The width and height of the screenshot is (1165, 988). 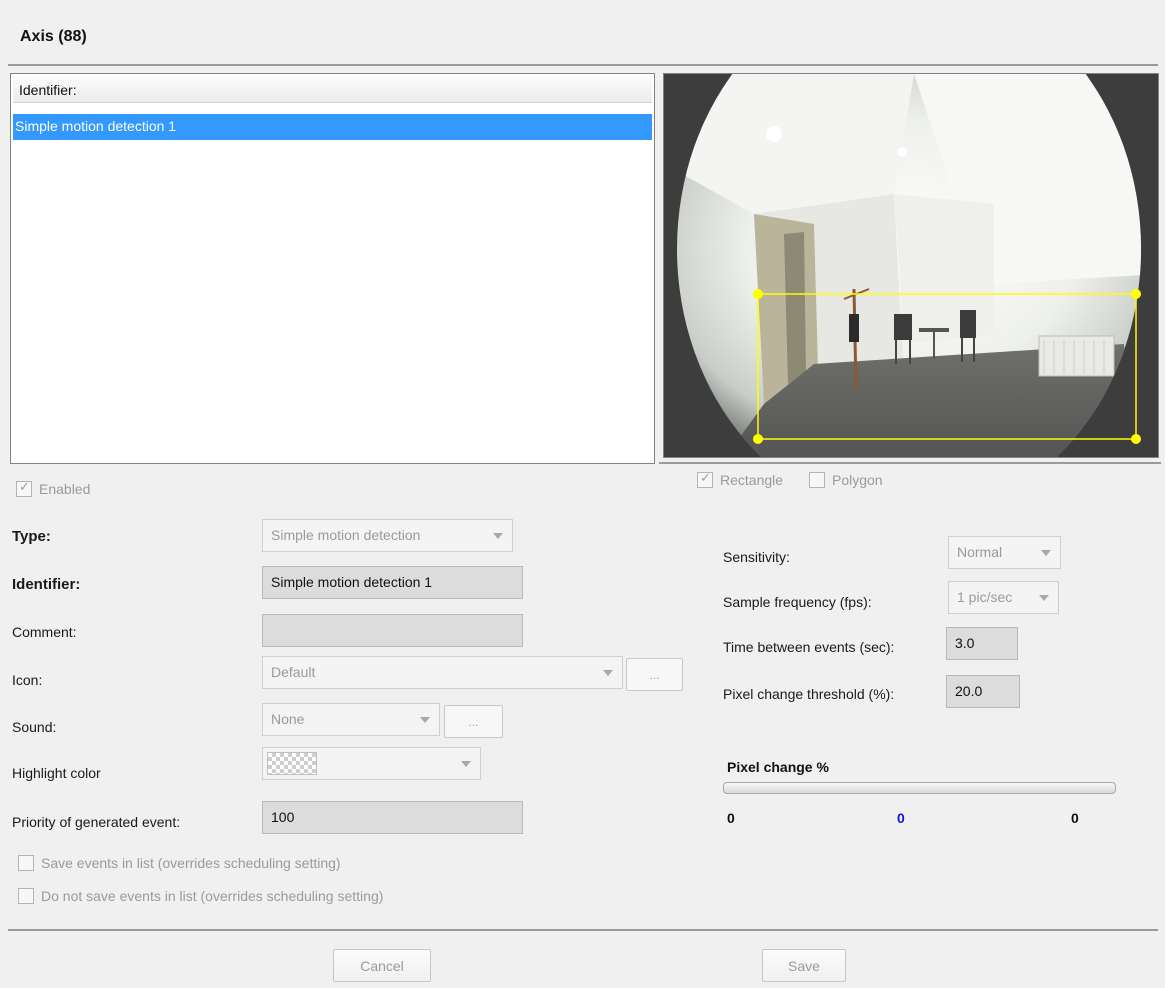 I want to click on time-between-events-field: 3.0, so click(x=982, y=643).